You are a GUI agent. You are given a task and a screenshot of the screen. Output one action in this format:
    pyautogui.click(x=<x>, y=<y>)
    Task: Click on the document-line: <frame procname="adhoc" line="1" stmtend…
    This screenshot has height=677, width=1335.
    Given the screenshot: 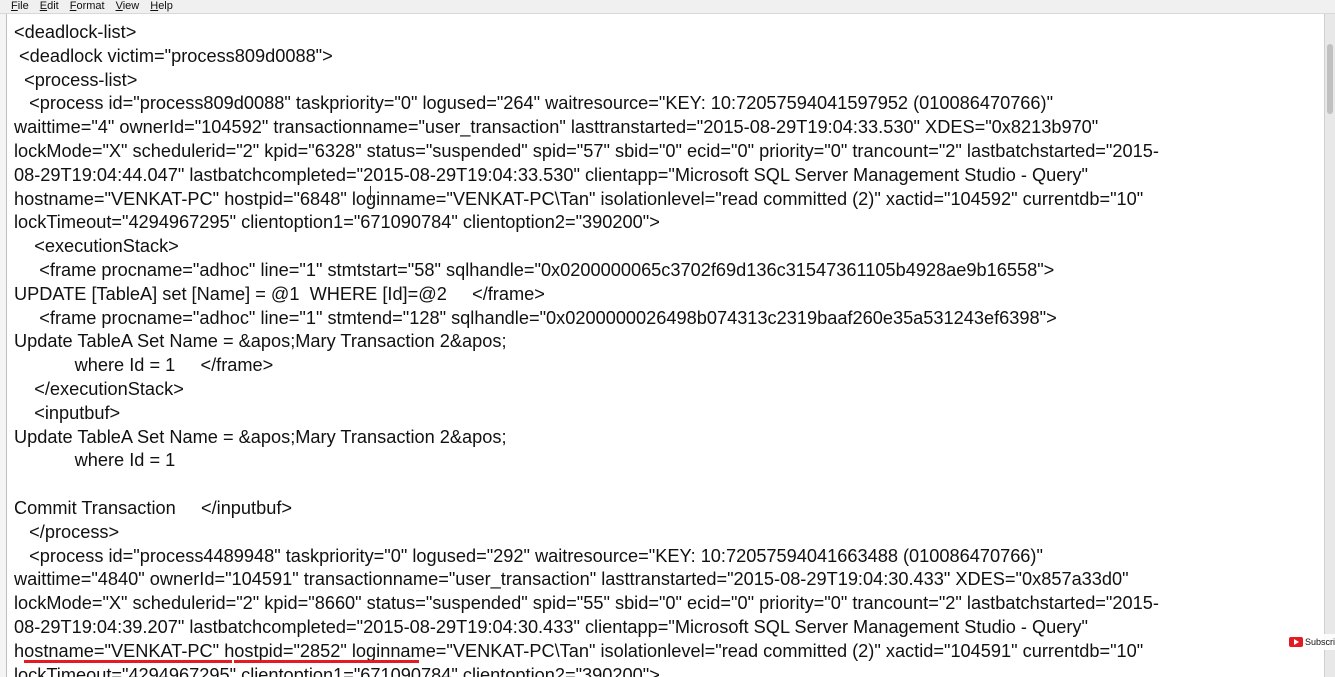 What is the action you would take?
    pyautogui.click(x=535, y=317)
    